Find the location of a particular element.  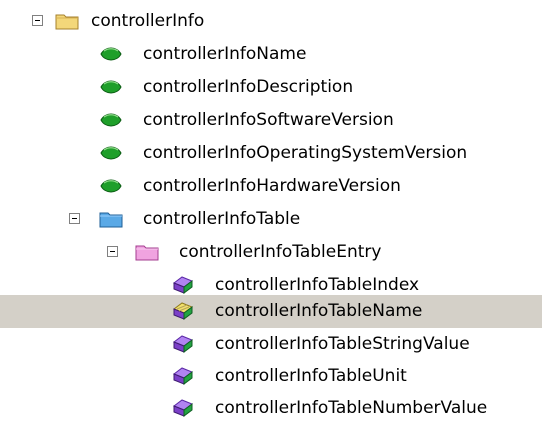

tree-node-label: controllerInfoTableIndex is located at coordinates (317, 285).